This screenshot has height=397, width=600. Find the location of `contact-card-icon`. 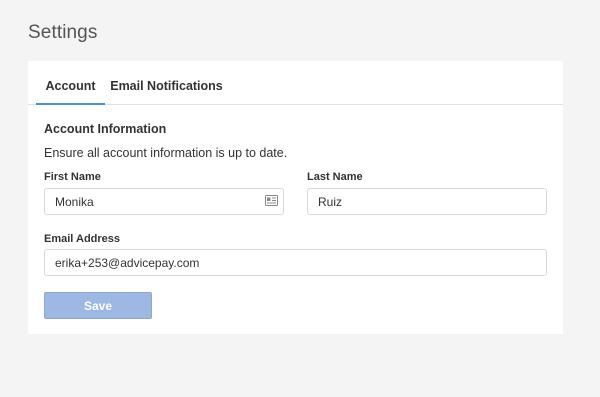

contact-card-icon is located at coordinates (271, 200).